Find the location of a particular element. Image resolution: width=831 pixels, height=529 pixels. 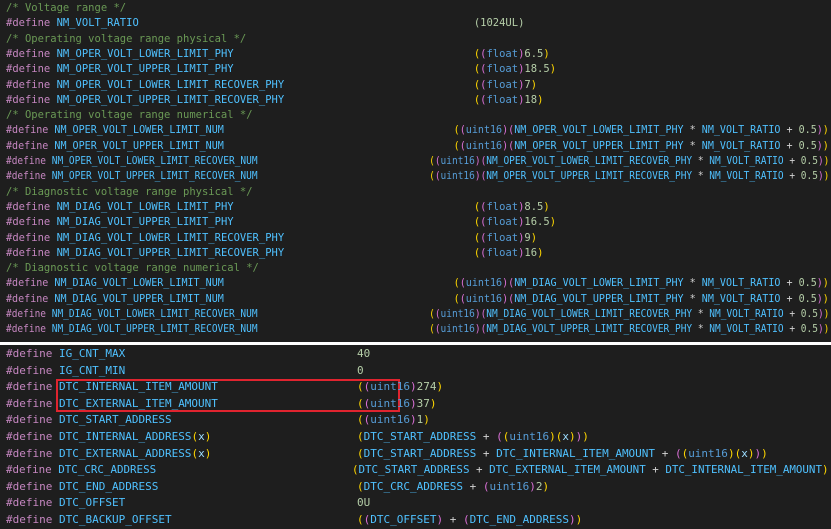

macro-value: ((DTC_OFFSET) + (DTC_END_ADDRESS)) is located at coordinates (469, 519).